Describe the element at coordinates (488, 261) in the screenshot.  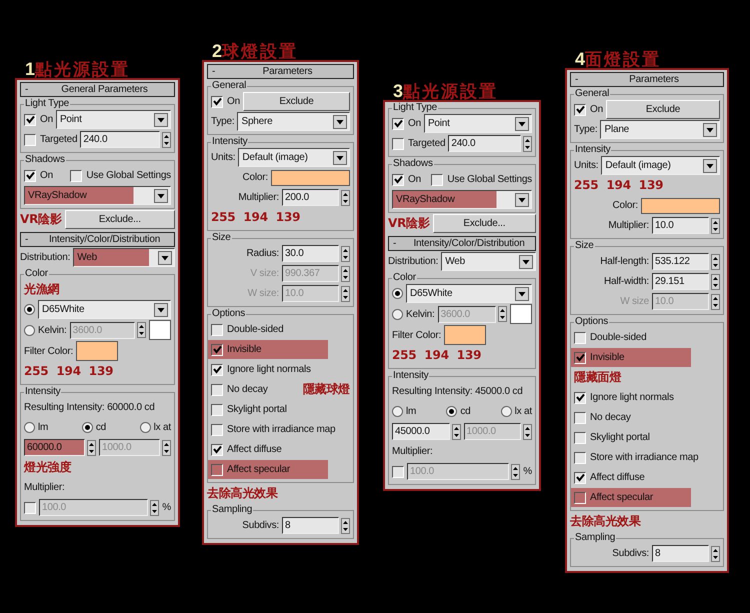
I see `dropdown: Web` at that location.